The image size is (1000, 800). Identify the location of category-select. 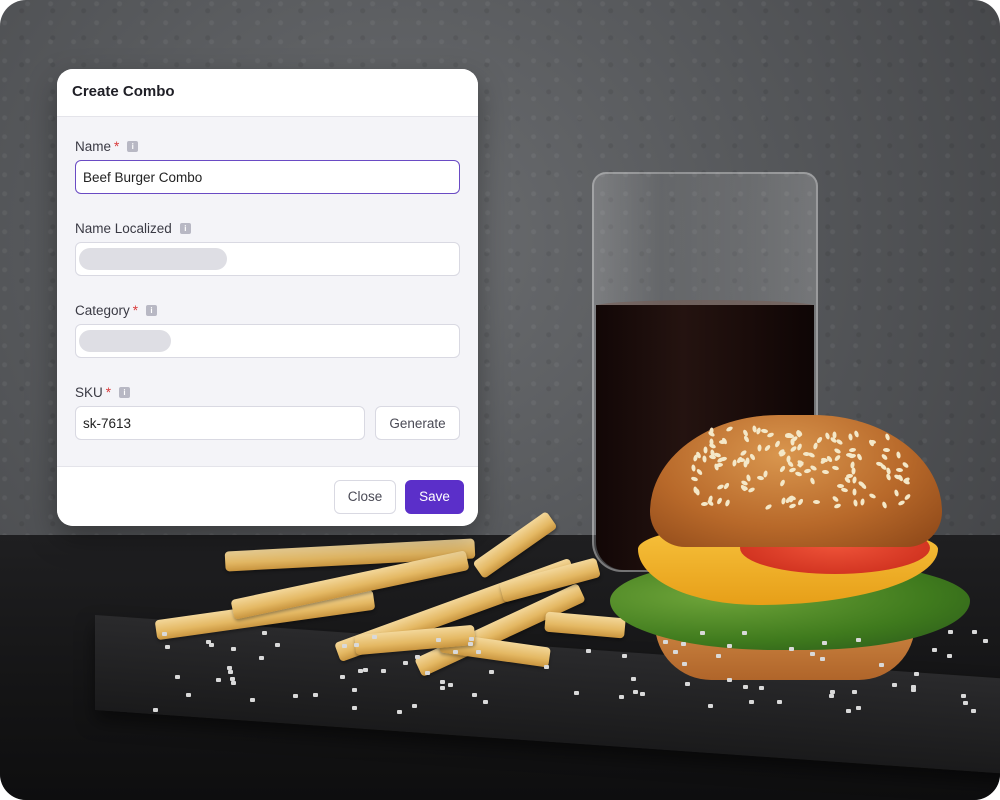
(267, 341).